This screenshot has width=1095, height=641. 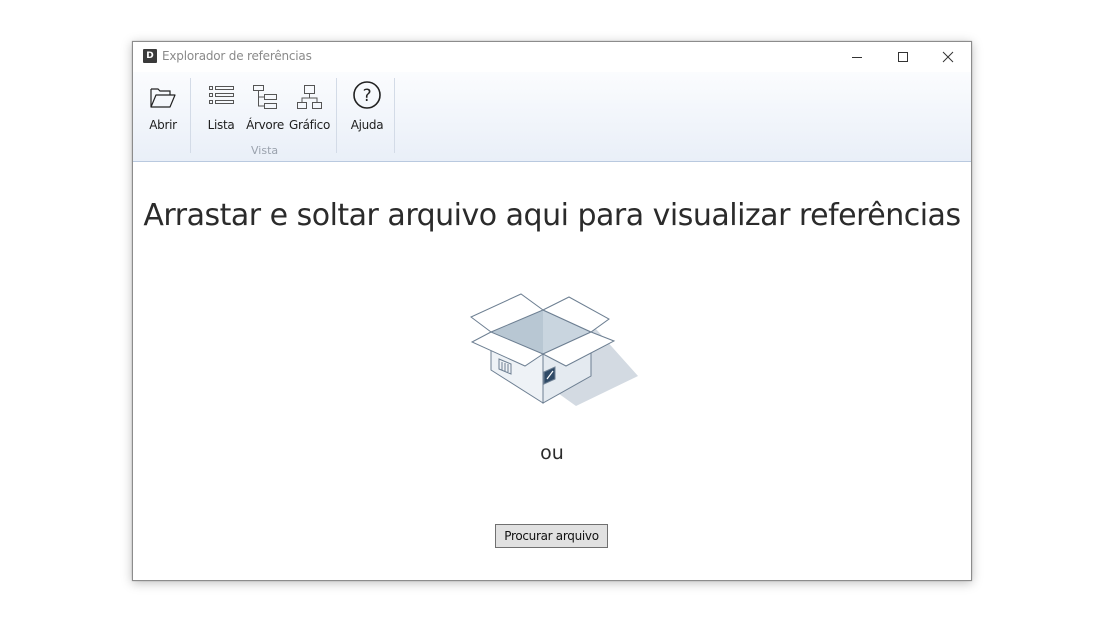 I want to click on open-button: Abrir, so click(x=163, y=105).